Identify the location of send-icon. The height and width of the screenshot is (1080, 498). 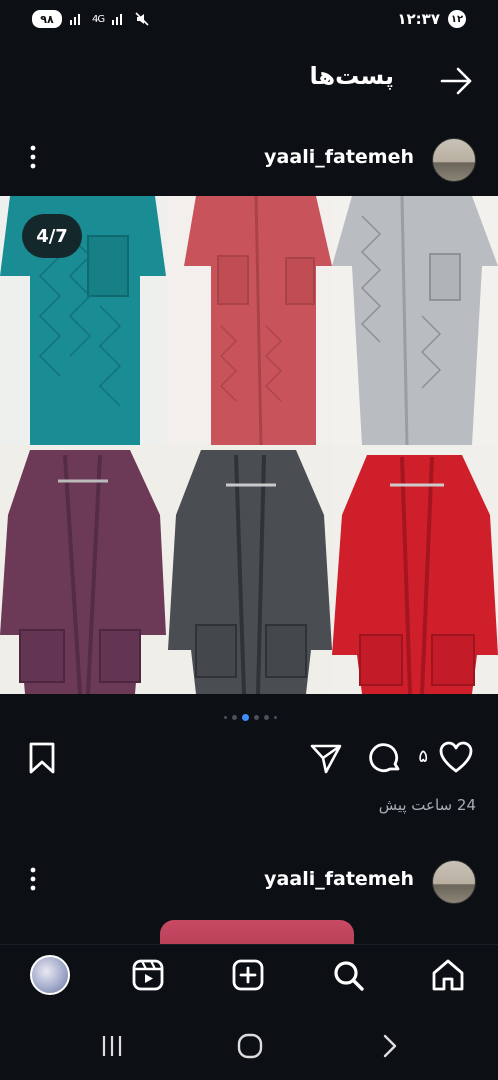
(326, 758).